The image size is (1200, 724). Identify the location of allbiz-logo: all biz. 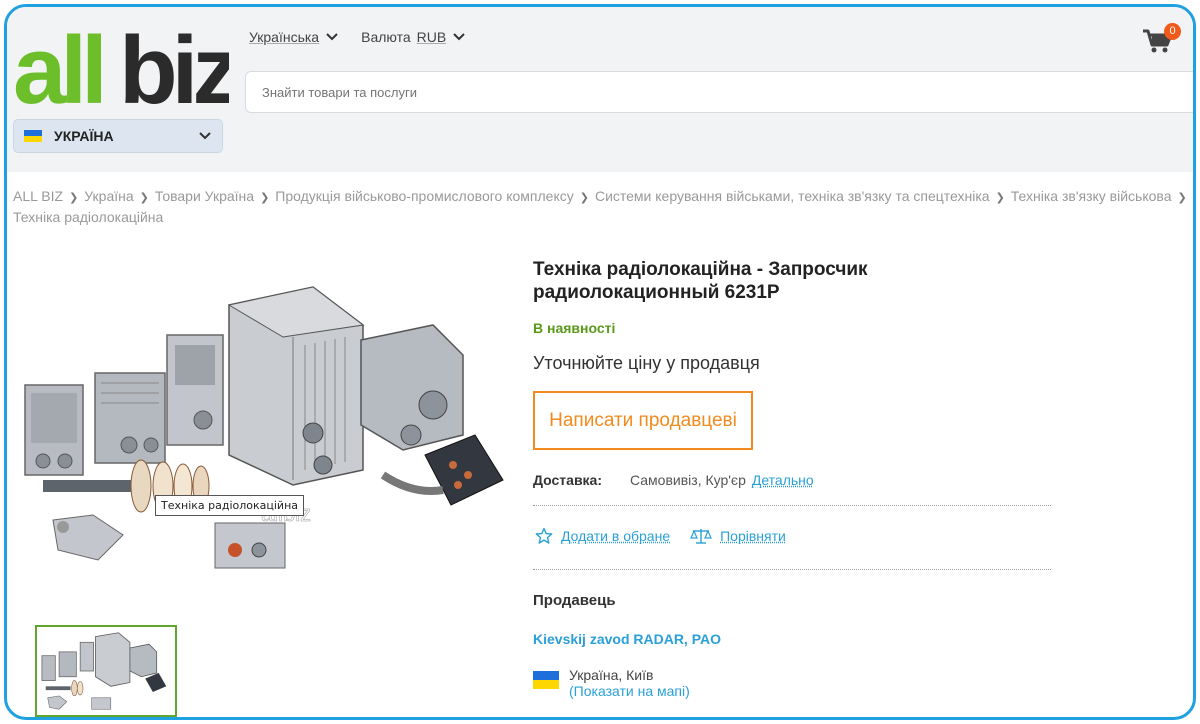
(121, 67).